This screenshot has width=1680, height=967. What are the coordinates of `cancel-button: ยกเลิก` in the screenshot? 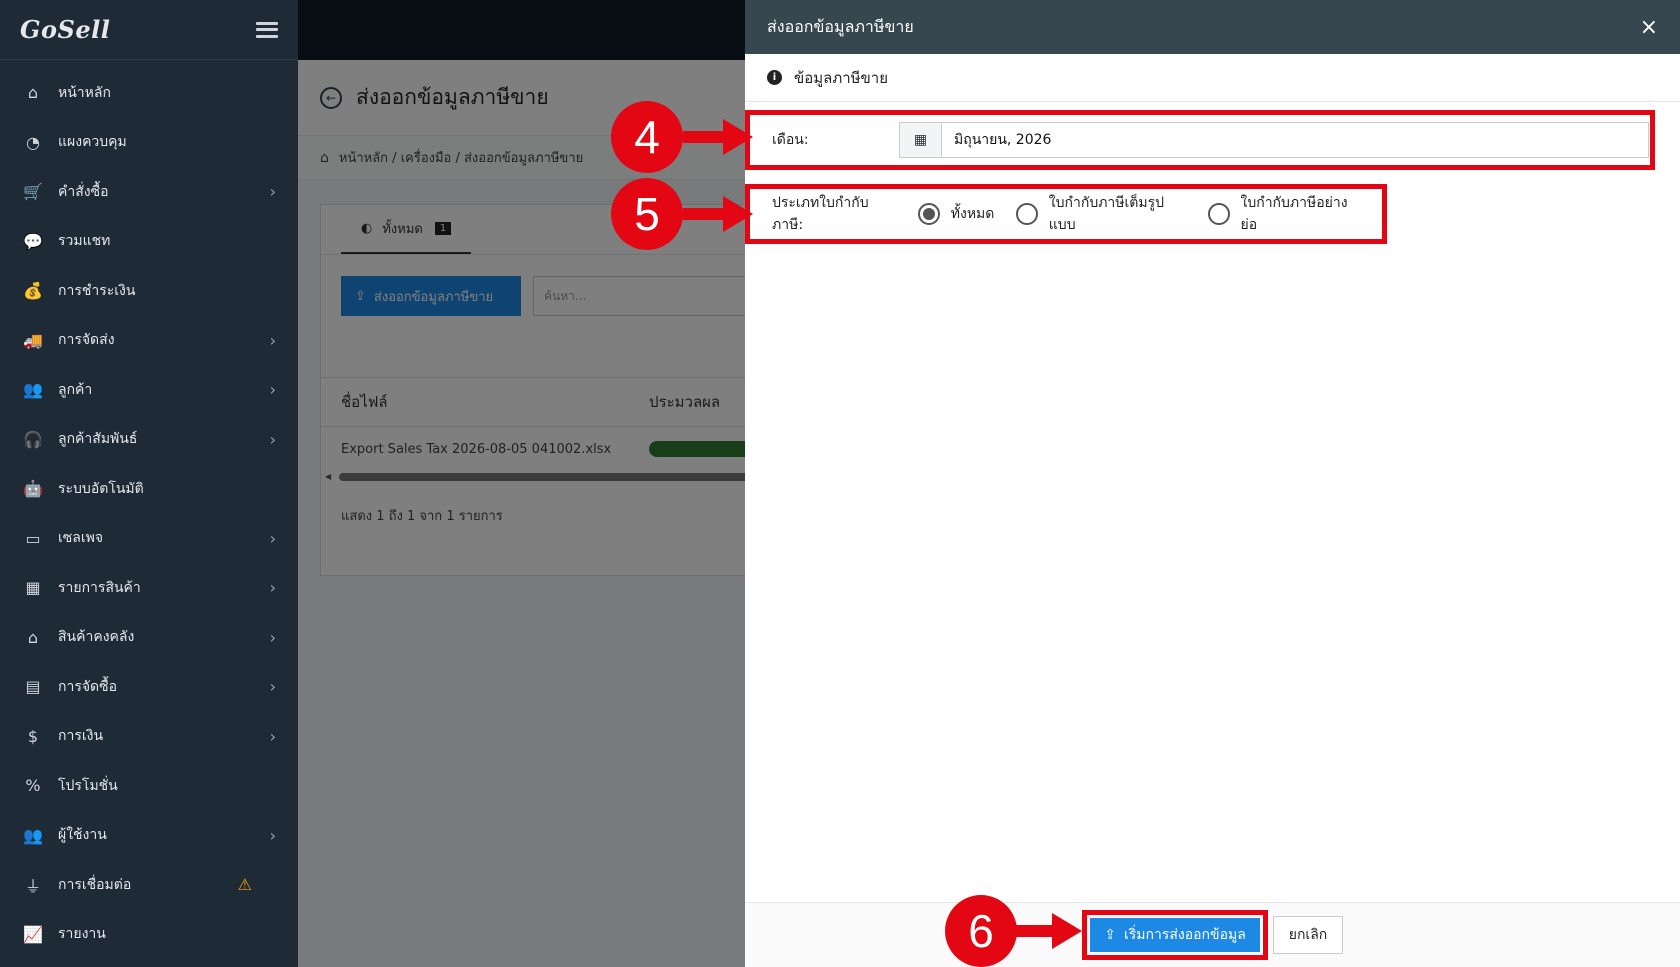 It's located at (1308, 935).